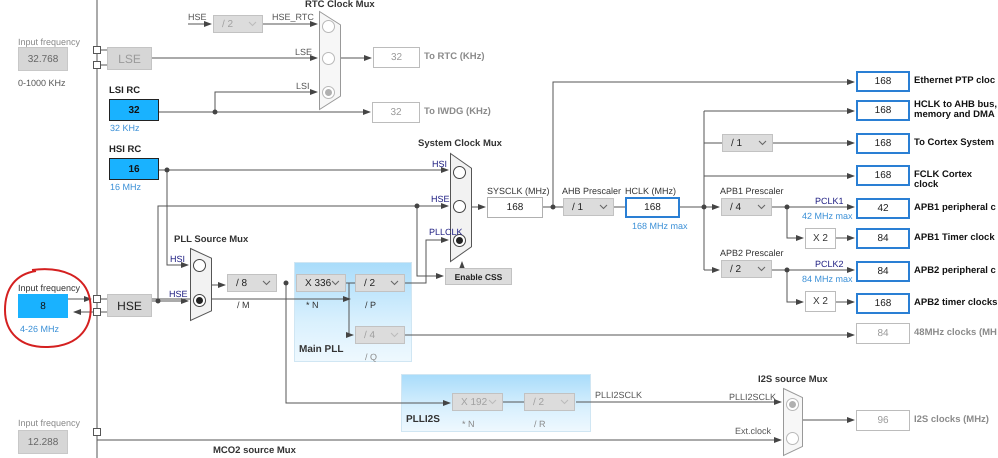 This screenshot has height=458, width=998. I want to click on output-label: APB1 Timer clock, so click(954, 238).